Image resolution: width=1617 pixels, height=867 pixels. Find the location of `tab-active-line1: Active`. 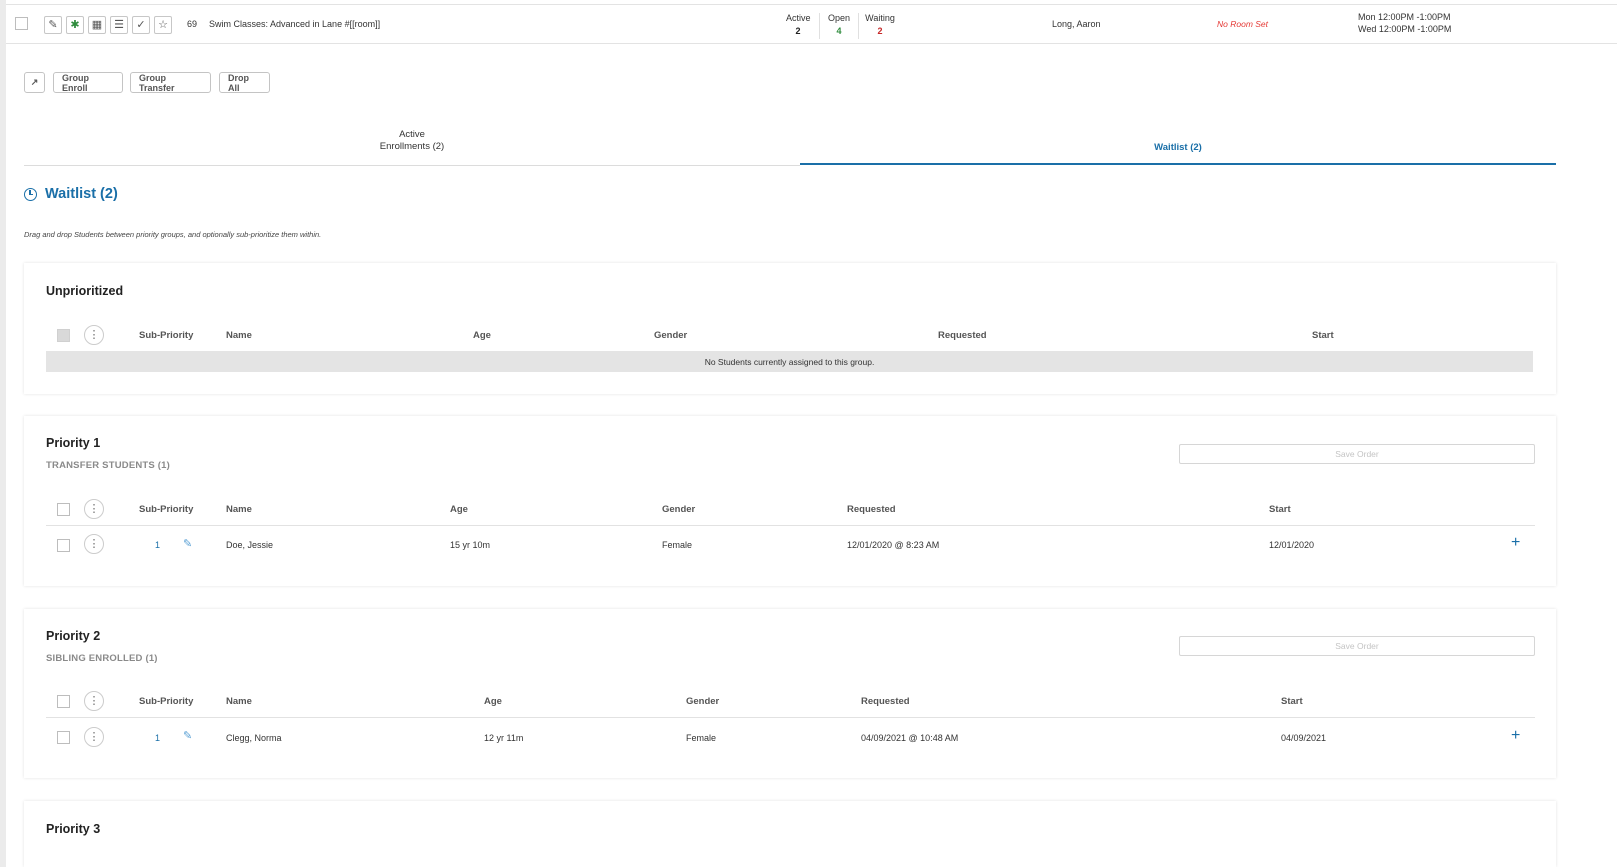

tab-active-line1: Active is located at coordinates (412, 134).